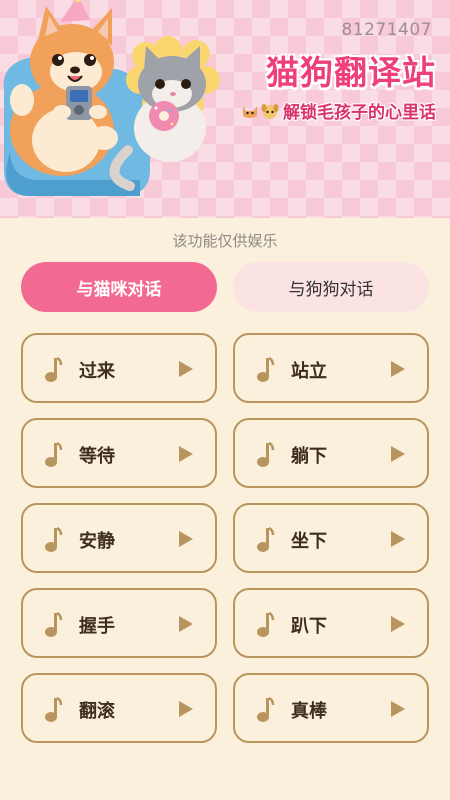  What do you see at coordinates (359, 113) in the screenshot?
I see `app-subtitle: 解锁毛孩子的心里话` at bounding box center [359, 113].